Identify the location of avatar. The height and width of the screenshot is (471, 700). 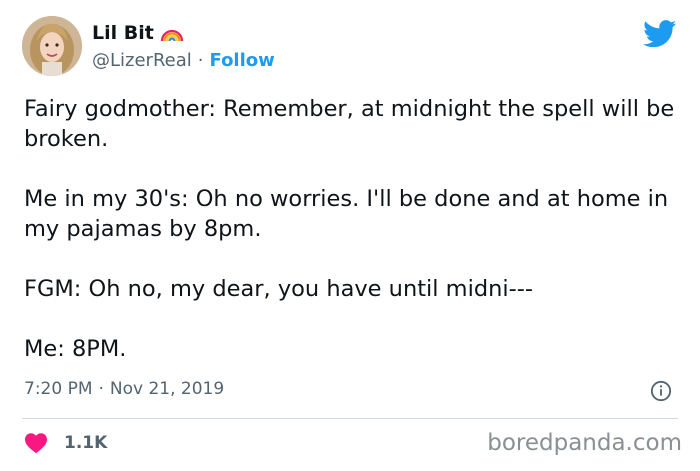
(52, 46).